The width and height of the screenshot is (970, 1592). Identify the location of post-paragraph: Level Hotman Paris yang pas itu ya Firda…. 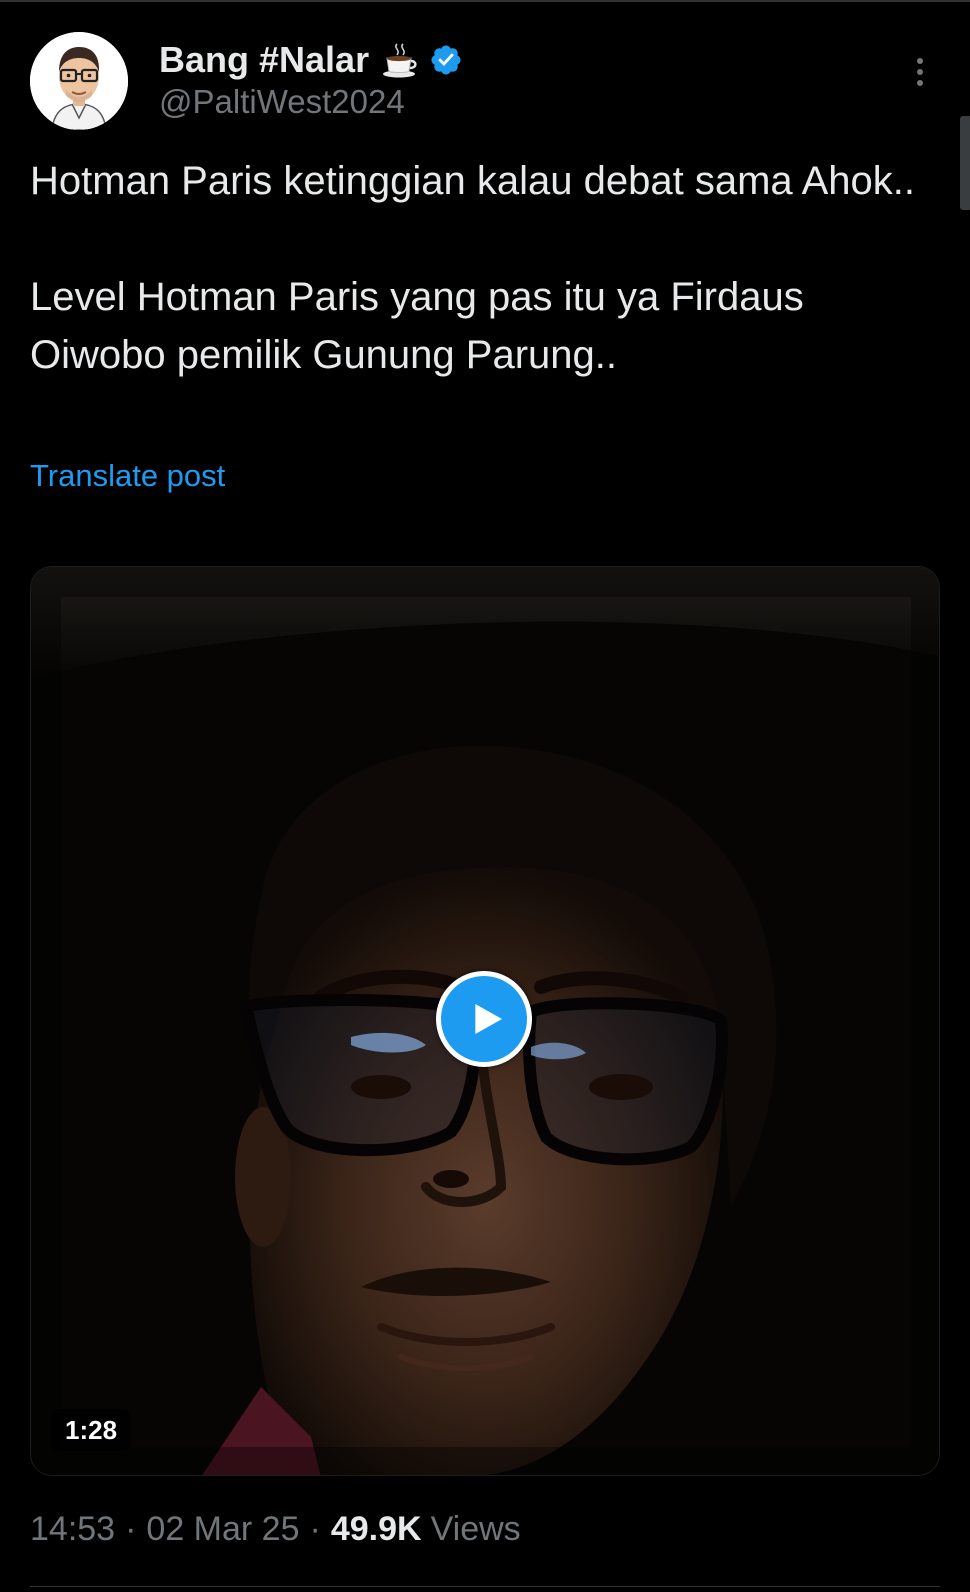
(417, 326).